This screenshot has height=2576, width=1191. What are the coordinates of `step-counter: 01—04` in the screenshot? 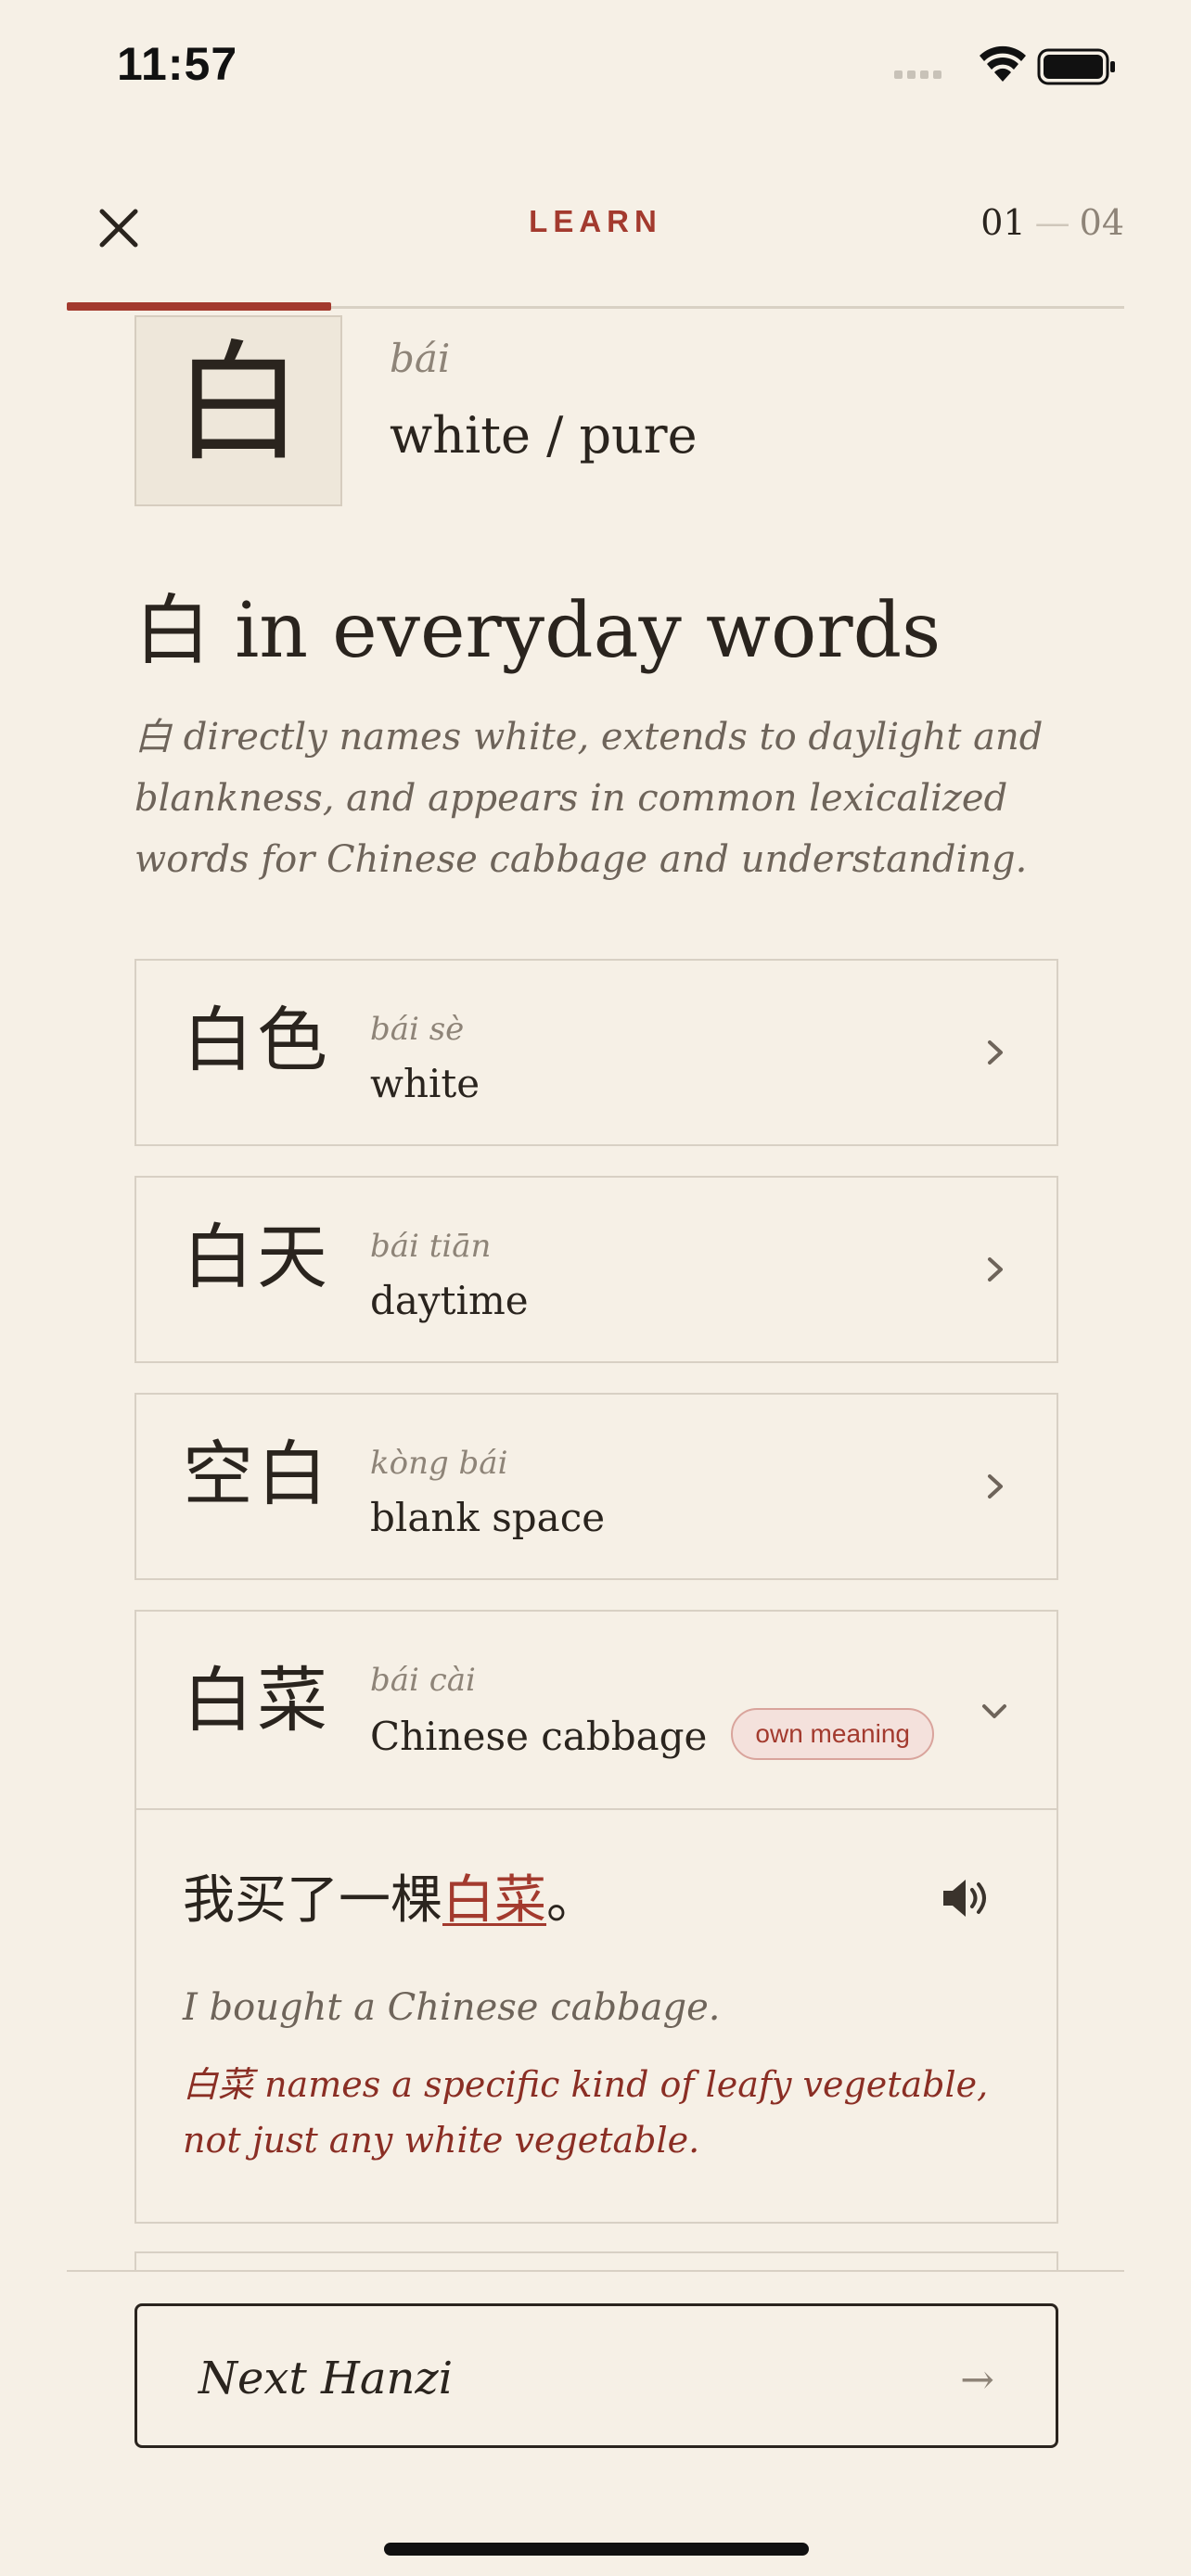 It's located at (1052, 222).